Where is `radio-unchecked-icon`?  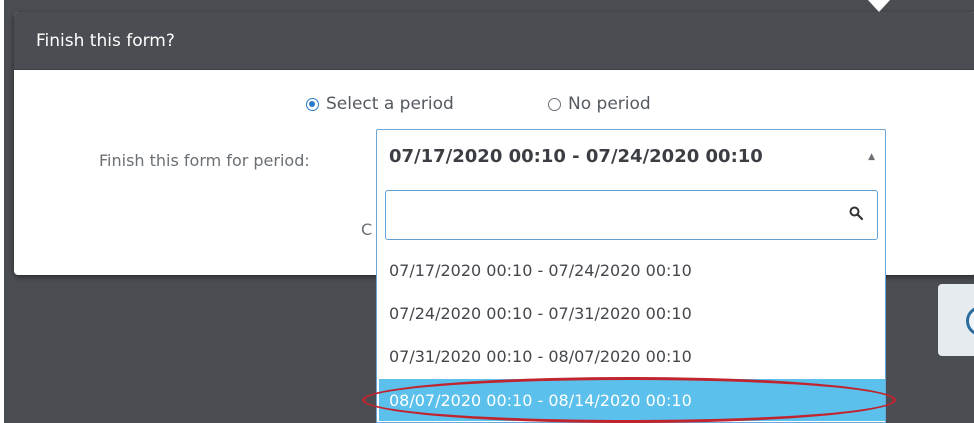
radio-unchecked-icon is located at coordinates (554, 104).